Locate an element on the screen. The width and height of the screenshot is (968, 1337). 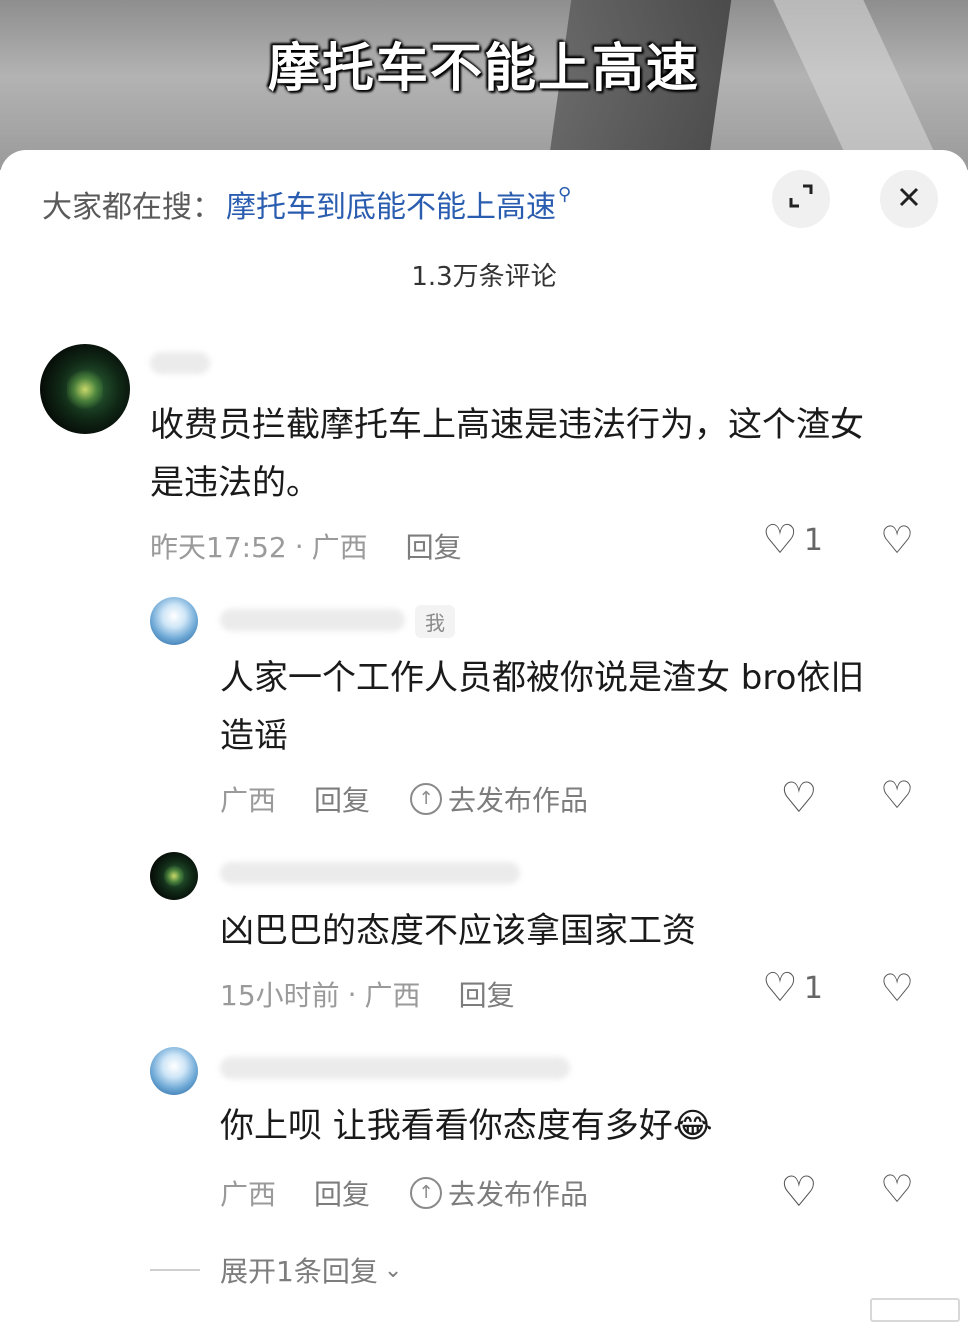
comment-text: 你上呗 让我看看你态度有多好😂 is located at coordinates (580, 1126).